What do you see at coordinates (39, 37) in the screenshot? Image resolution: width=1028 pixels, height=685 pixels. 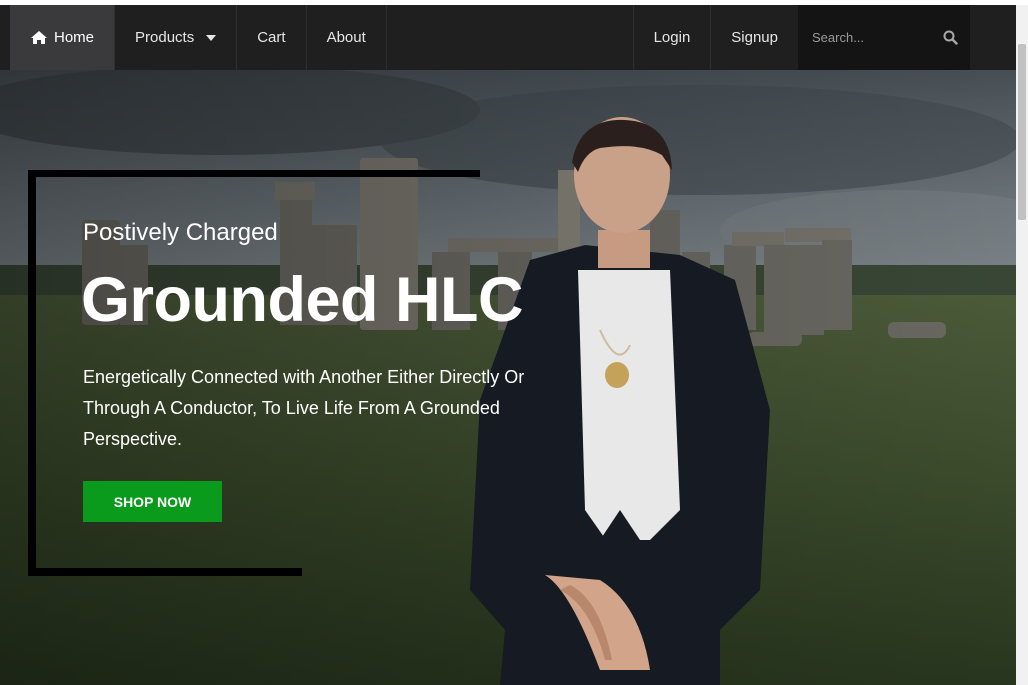 I see `home-icon` at bounding box center [39, 37].